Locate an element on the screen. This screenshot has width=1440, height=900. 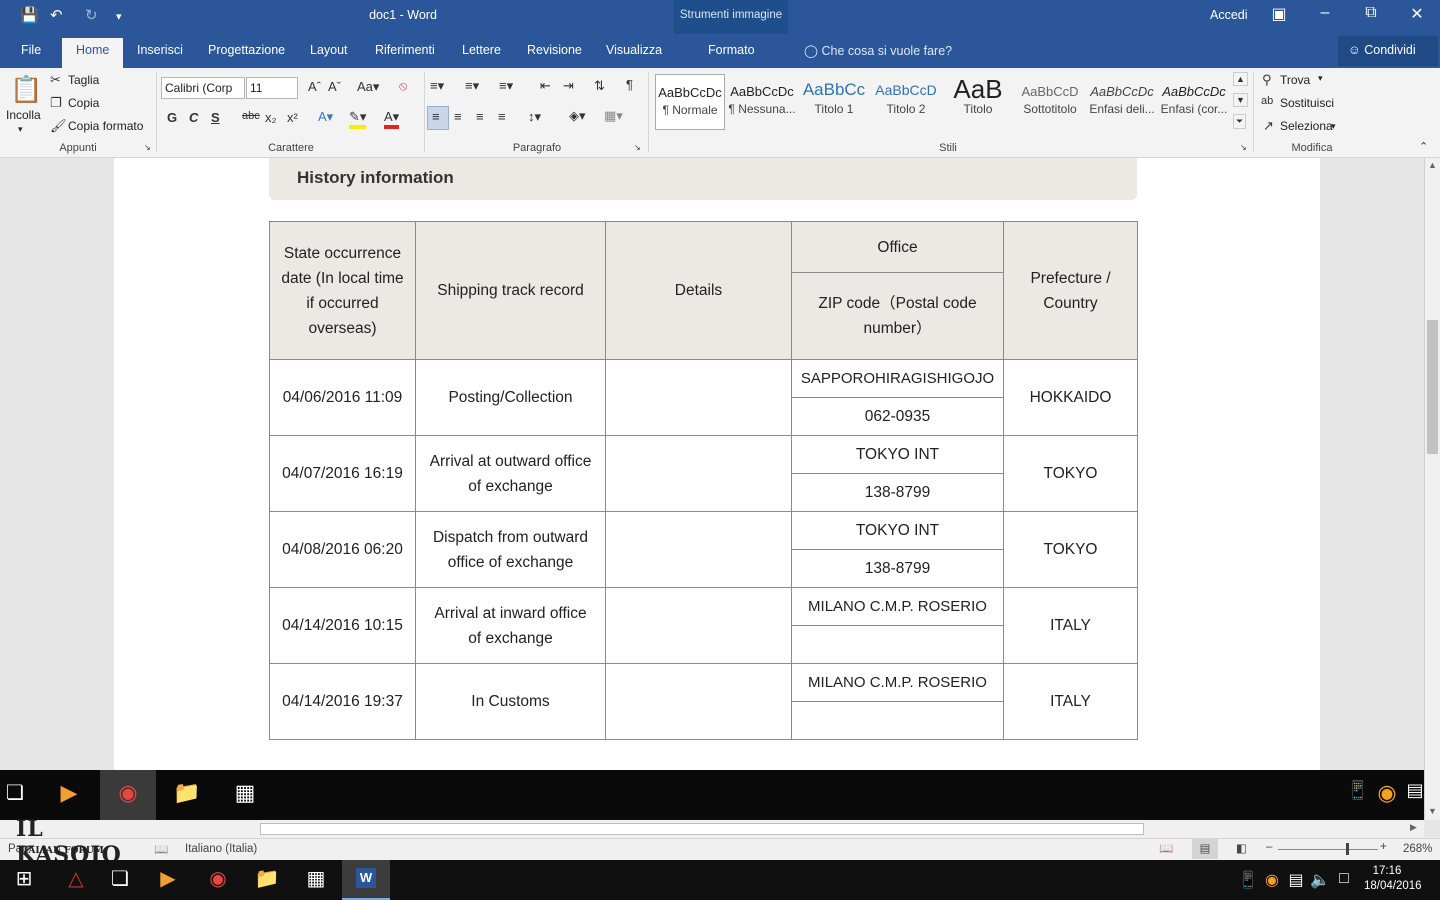
barber-pole-icon: △ is located at coordinates (76, 881).